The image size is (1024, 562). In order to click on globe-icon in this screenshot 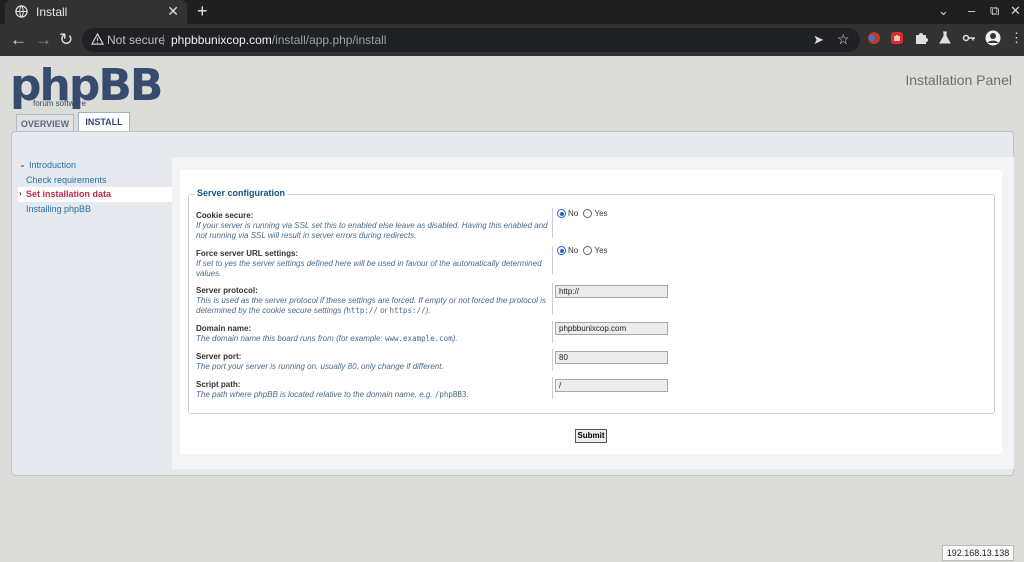, I will do `click(21, 11)`.